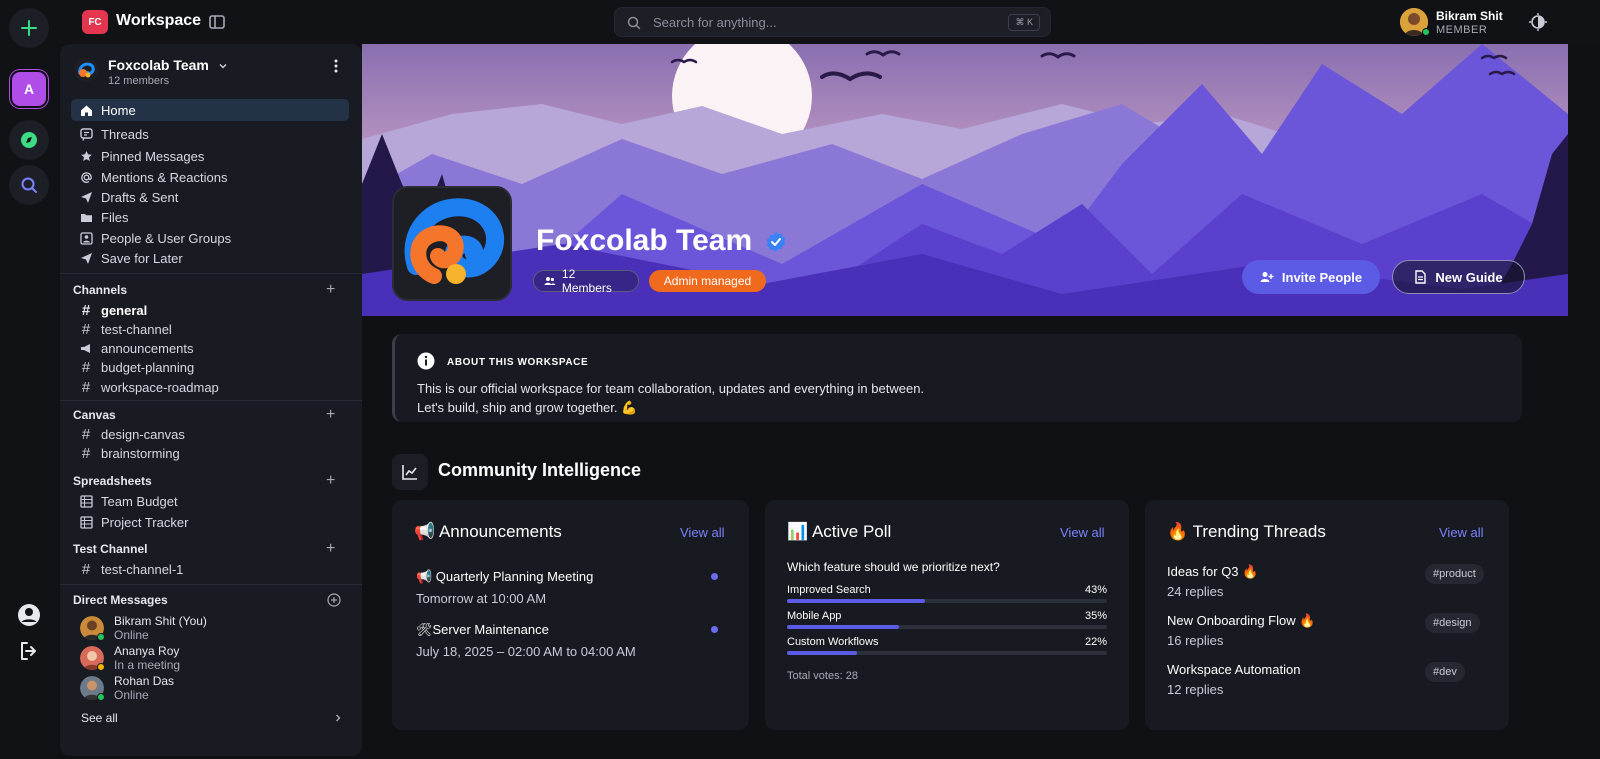  I want to click on sidebar-item-pinned-messages: Pinned Messages, so click(210, 156).